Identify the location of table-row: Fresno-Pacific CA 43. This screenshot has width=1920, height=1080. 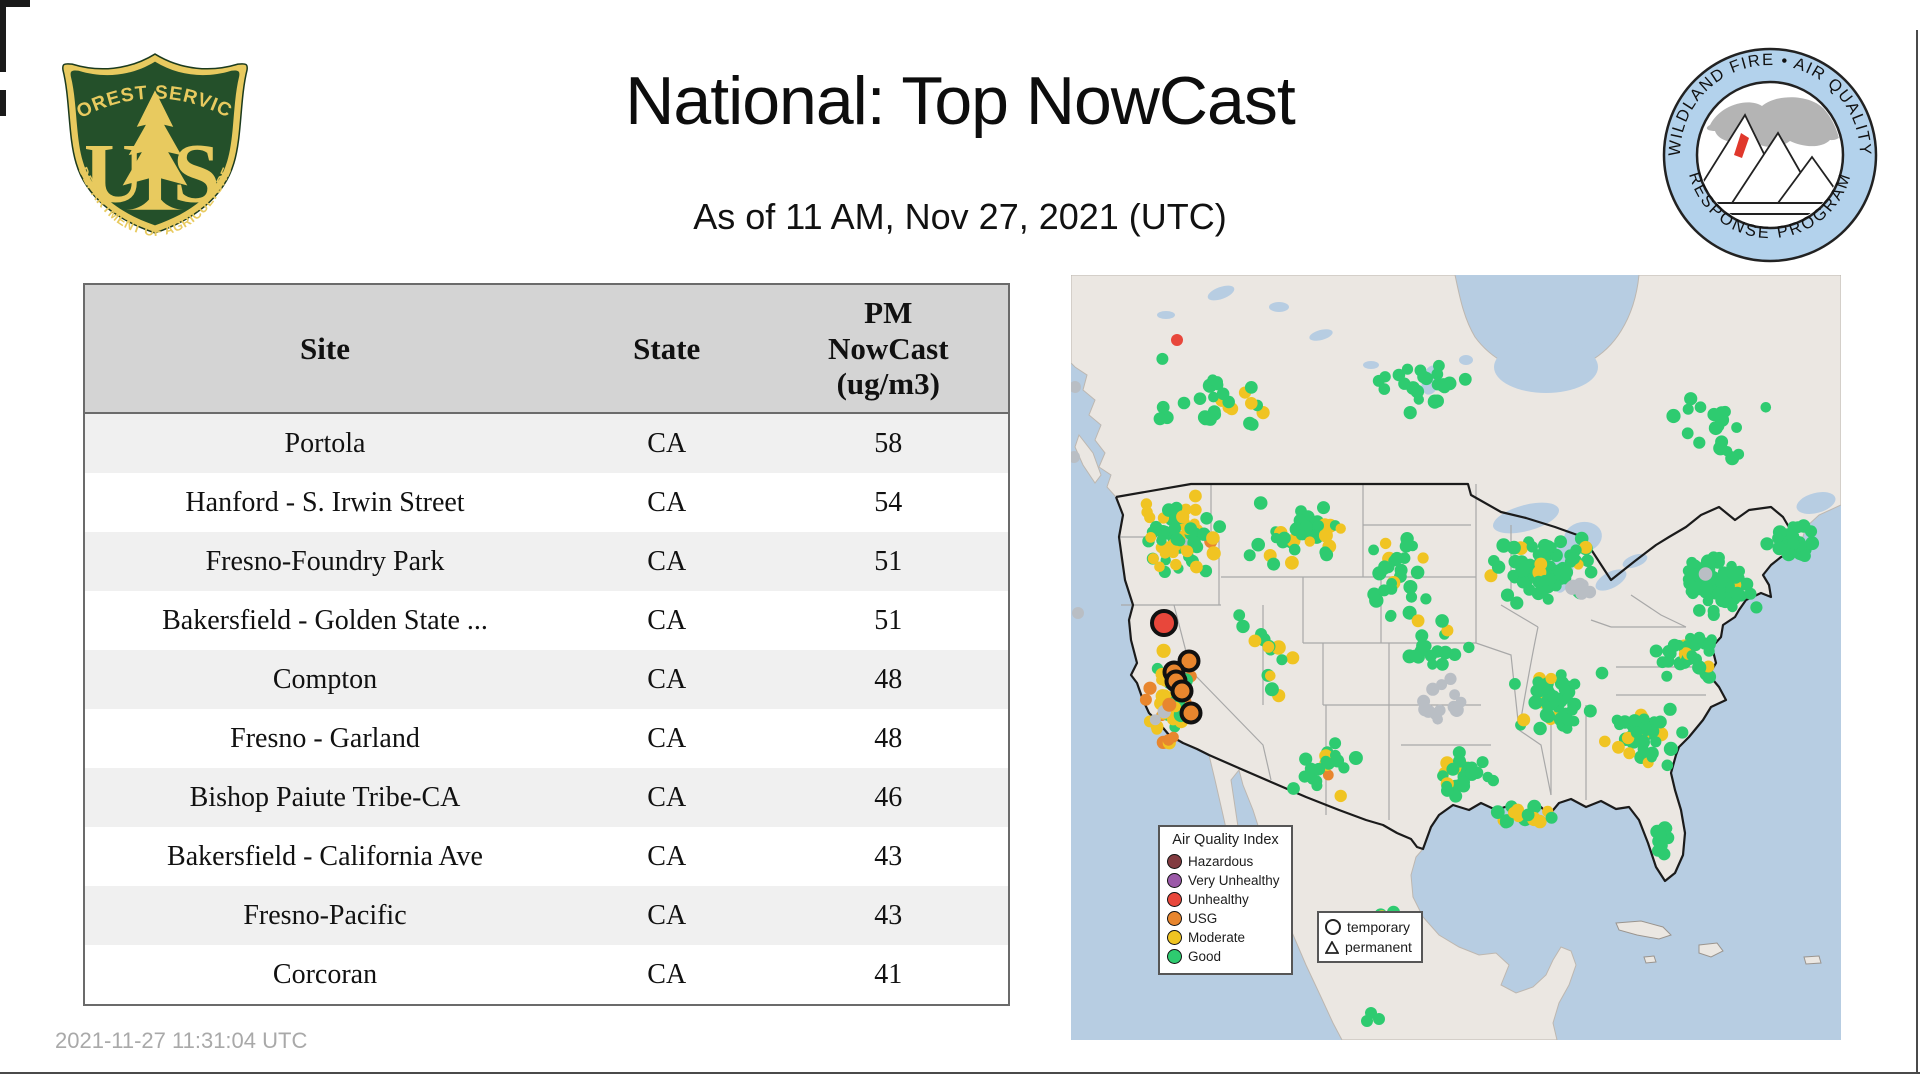
(546, 915).